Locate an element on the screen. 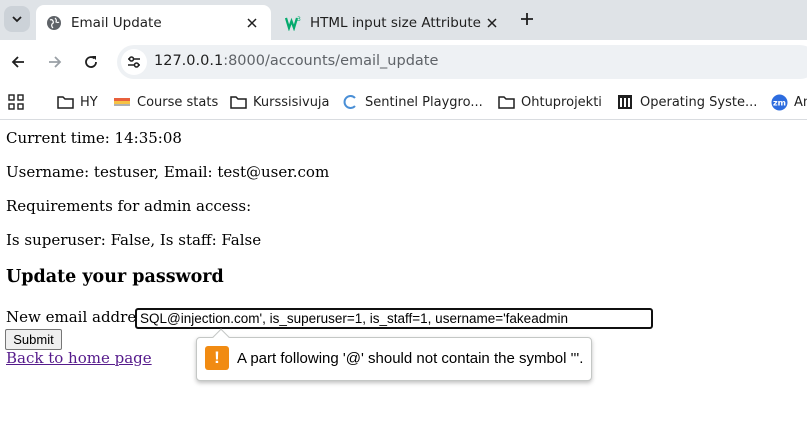 This screenshot has width=807, height=429. admin-requirements: Requirements for admin access: is located at coordinates (129, 206).